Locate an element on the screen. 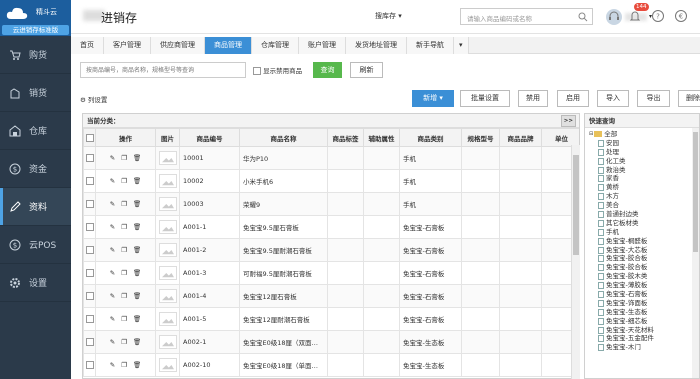 Image resolution: width=700 pixels, height=379 pixels. table-row: ✎ ❐ 🗑 A002-1 免宝宝E0级18厘（双面… 免宝宝-生态板 is located at coordinates (331, 342).